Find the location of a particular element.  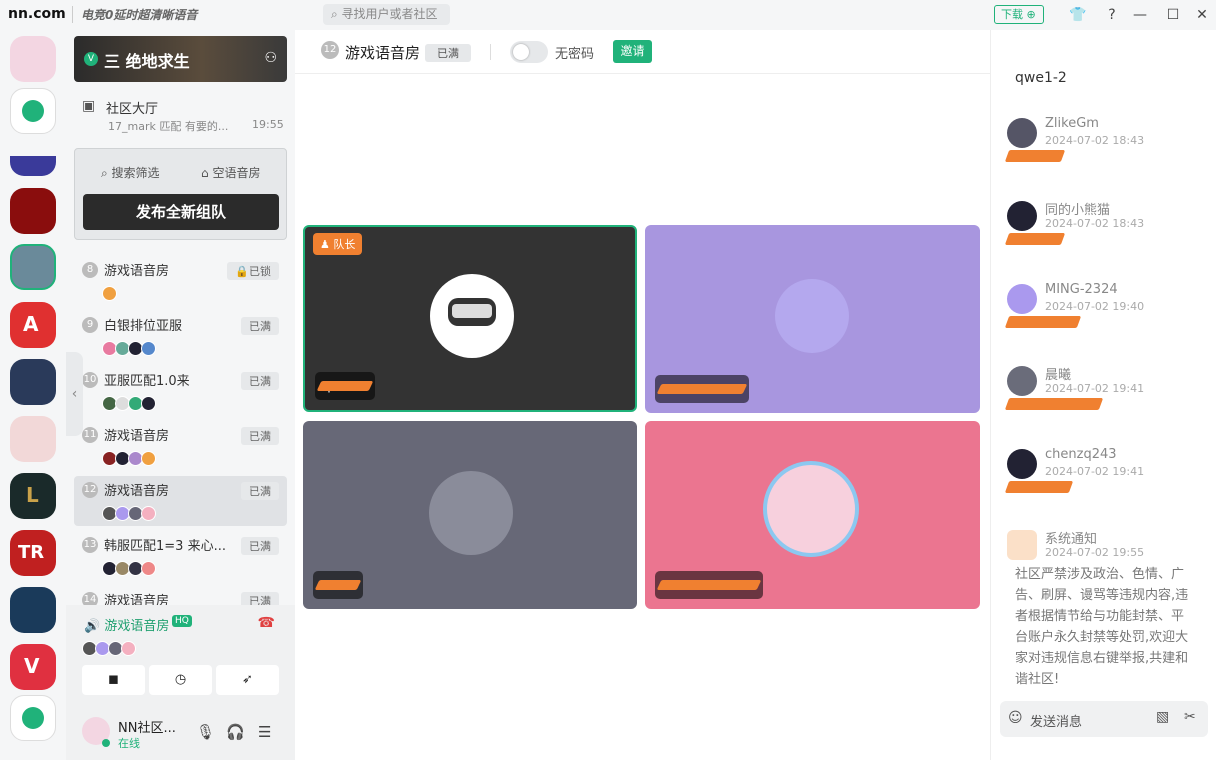

chat-message: 晨曦 2024-07-02 19:41 is located at coordinates (1105, 405).